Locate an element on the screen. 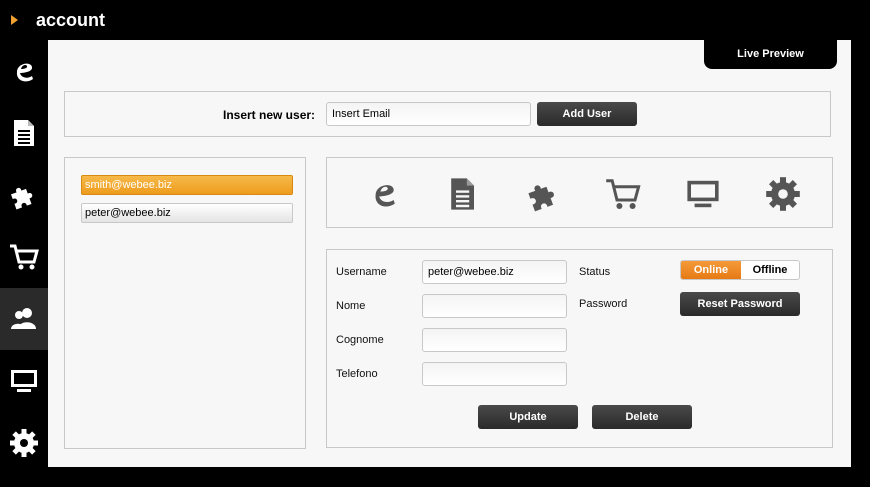  status-online-option: Online is located at coordinates (711, 270).